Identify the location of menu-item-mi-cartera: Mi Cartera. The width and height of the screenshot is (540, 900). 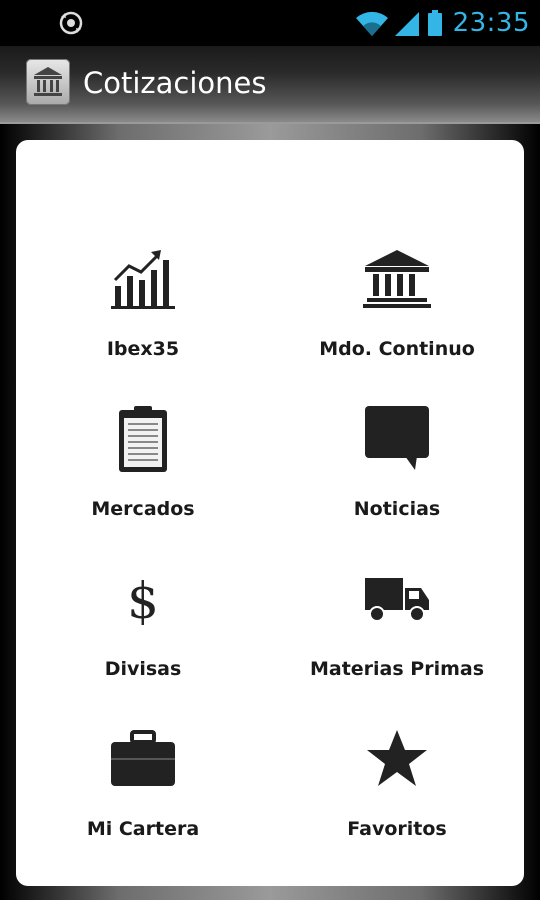
(143, 796).